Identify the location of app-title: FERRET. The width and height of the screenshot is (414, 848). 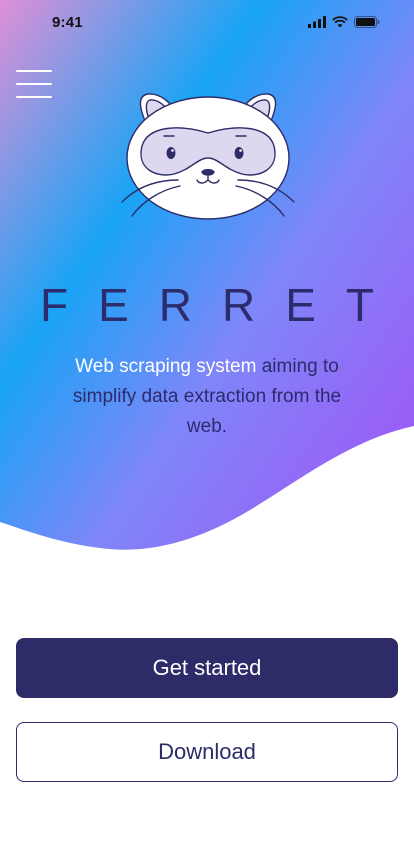
(222, 305).